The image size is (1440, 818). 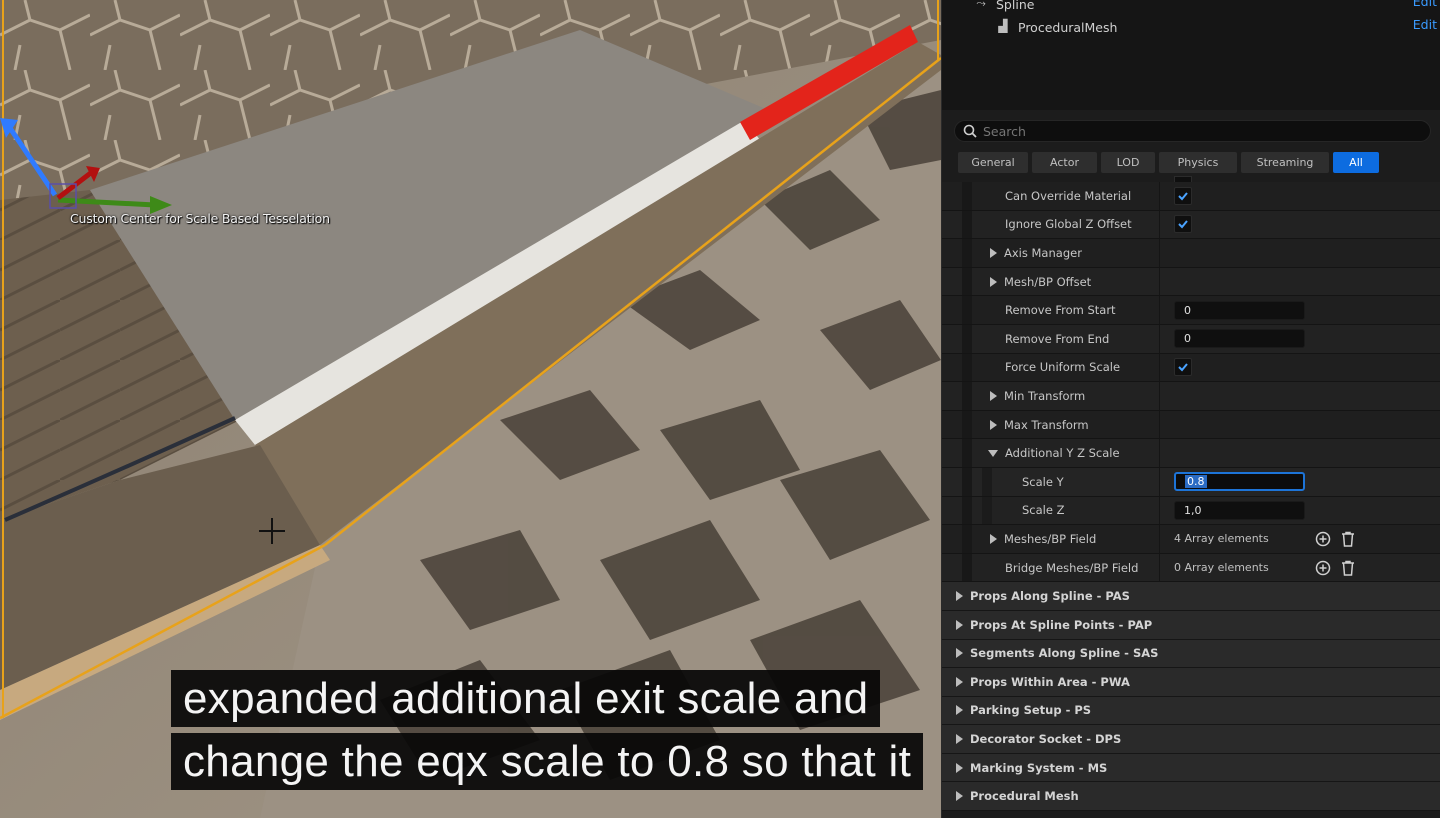 What do you see at coordinates (1050, 538) in the screenshot?
I see `prop-label: Meshes/BP Field` at bounding box center [1050, 538].